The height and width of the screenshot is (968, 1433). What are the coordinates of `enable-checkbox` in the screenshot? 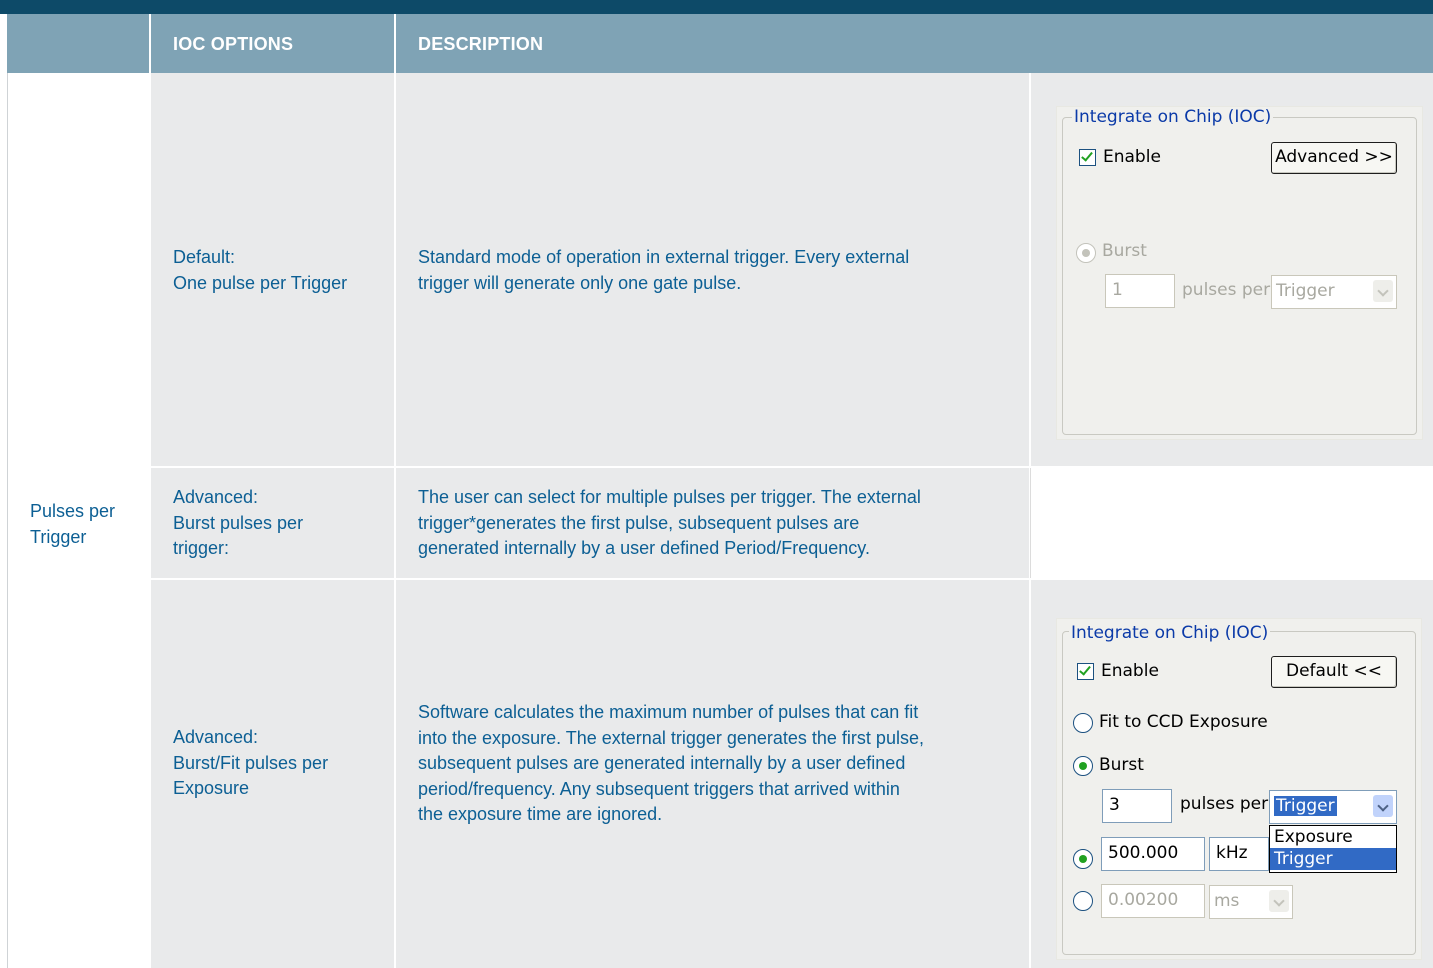 It's located at (1087, 157).